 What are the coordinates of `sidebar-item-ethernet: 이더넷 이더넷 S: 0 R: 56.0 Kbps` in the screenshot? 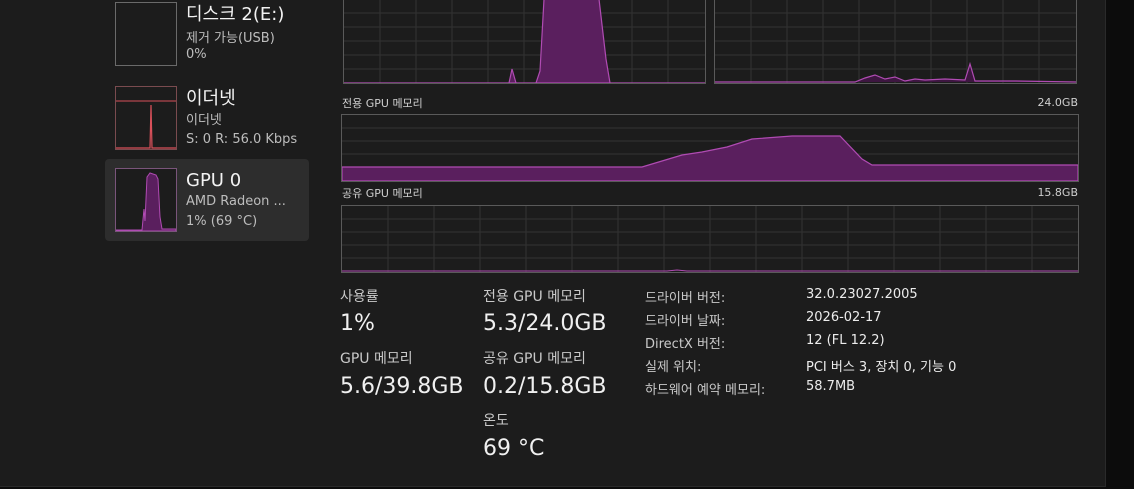 It's located at (207, 120).